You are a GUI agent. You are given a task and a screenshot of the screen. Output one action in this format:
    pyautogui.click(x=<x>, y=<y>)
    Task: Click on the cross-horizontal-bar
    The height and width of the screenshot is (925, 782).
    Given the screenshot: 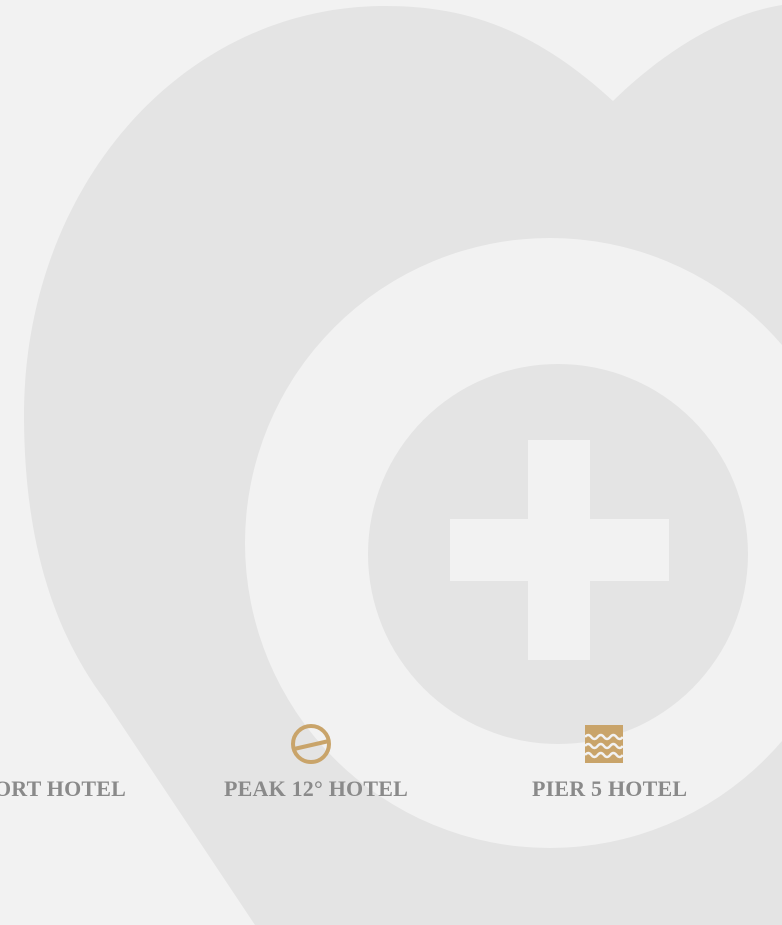 What is the action you would take?
    pyautogui.click(x=559, y=550)
    